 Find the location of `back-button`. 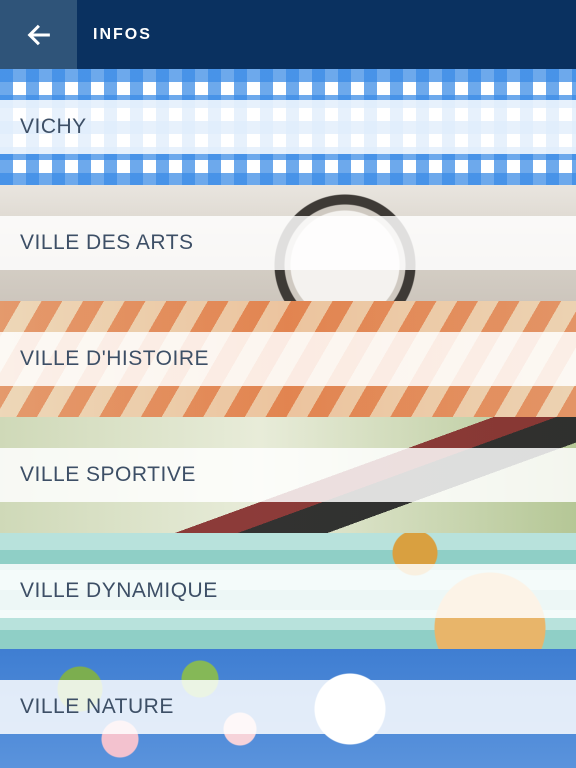

back-button is located at coordinates (38, 34).